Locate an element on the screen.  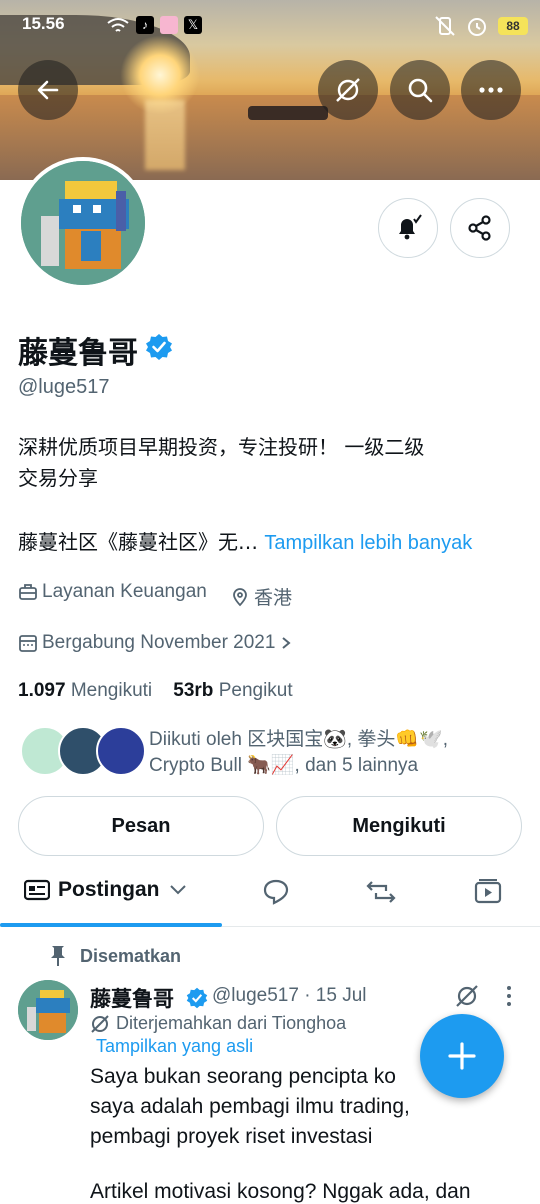
more-options-button is located at coordinates (491, 90).